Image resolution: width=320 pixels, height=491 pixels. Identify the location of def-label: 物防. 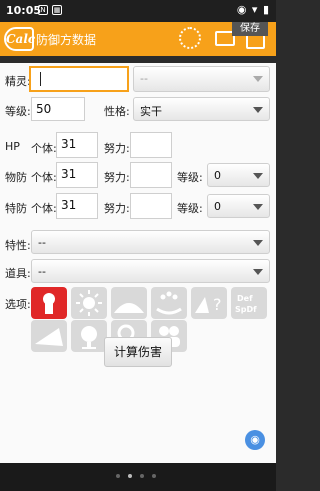
(16, 177).